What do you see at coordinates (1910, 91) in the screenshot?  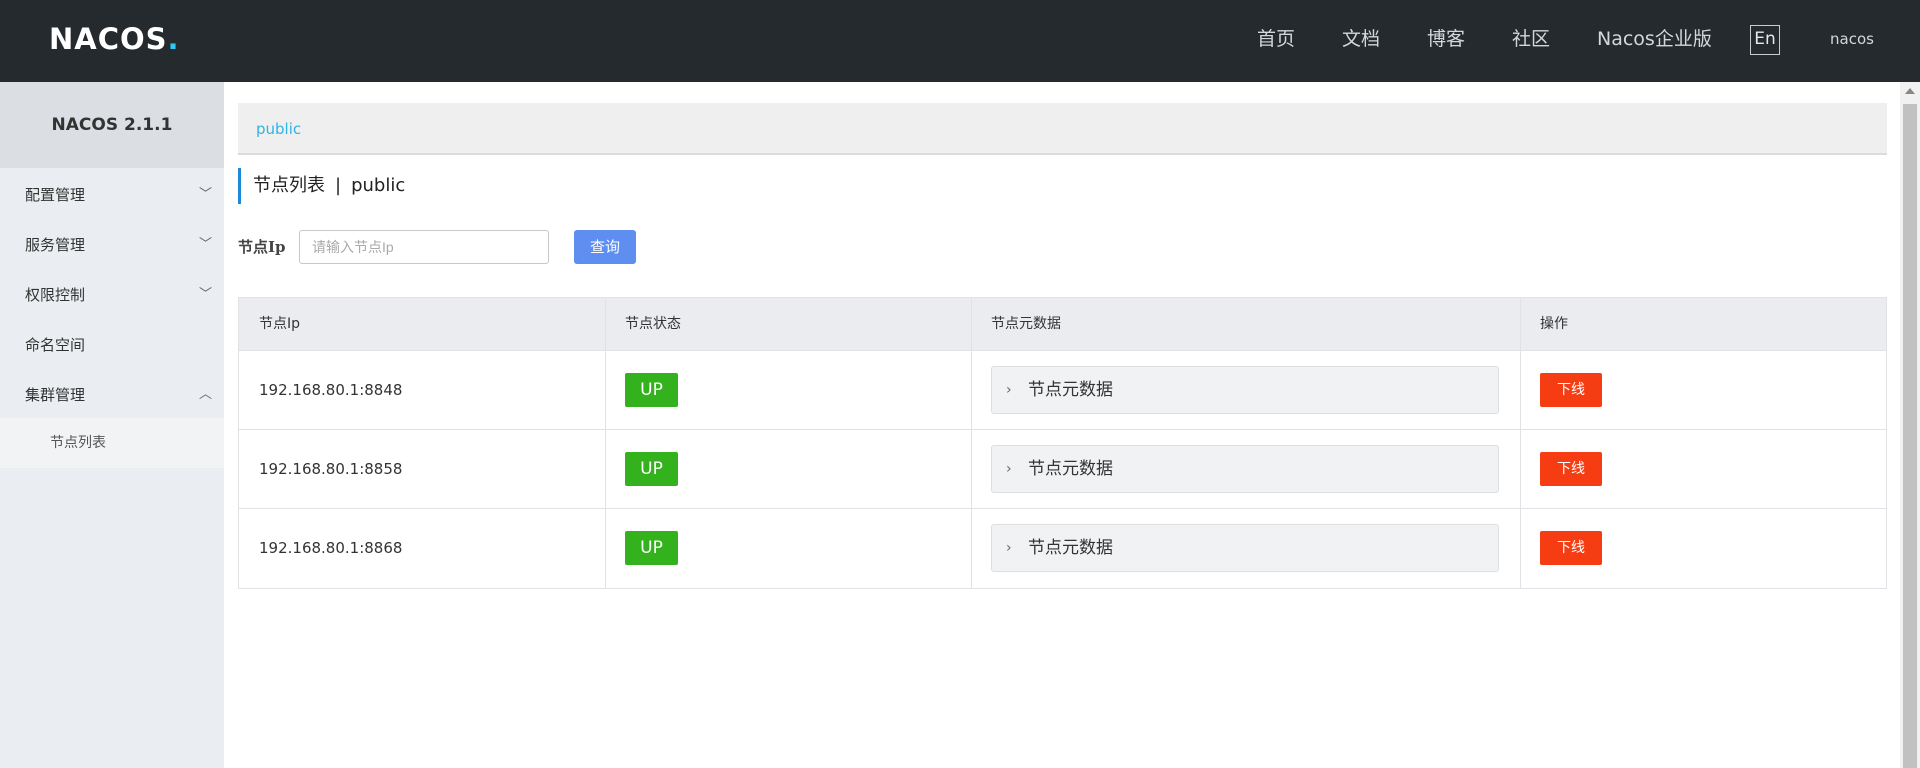 I see `scroll-up-arrow-icon` at bounding box center [1910, 91].